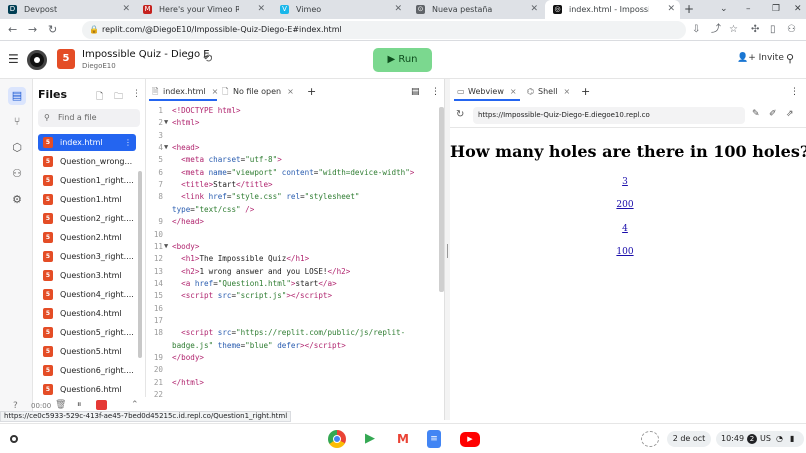  I want to click on restore-icon: ❐, so click(776, 9).